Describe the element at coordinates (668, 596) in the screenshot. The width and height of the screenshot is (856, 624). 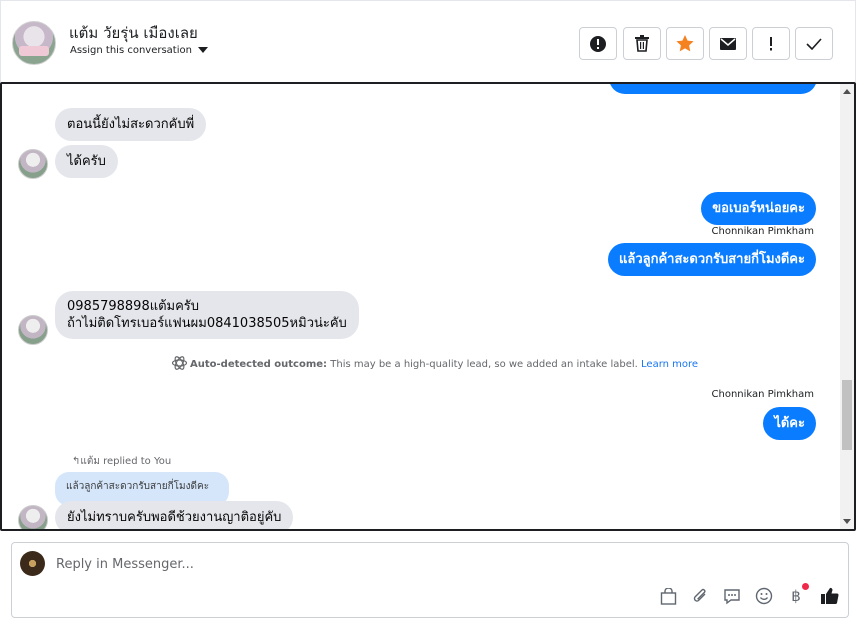
I see `bag-icon` at that location.